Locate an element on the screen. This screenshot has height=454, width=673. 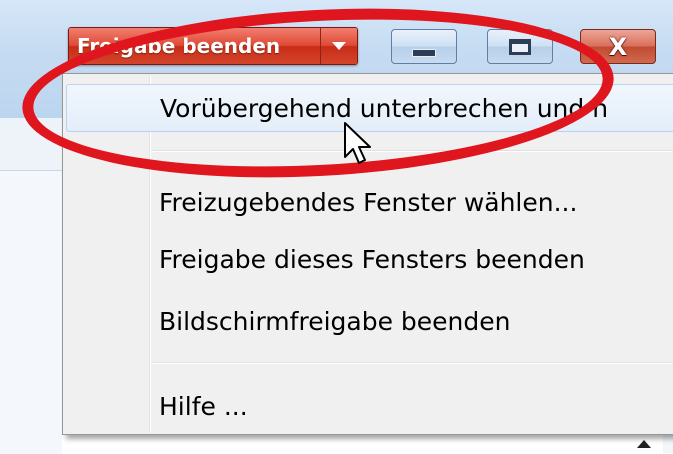
stop-sharing-dropdown-button is located at coordinates (338, 46).